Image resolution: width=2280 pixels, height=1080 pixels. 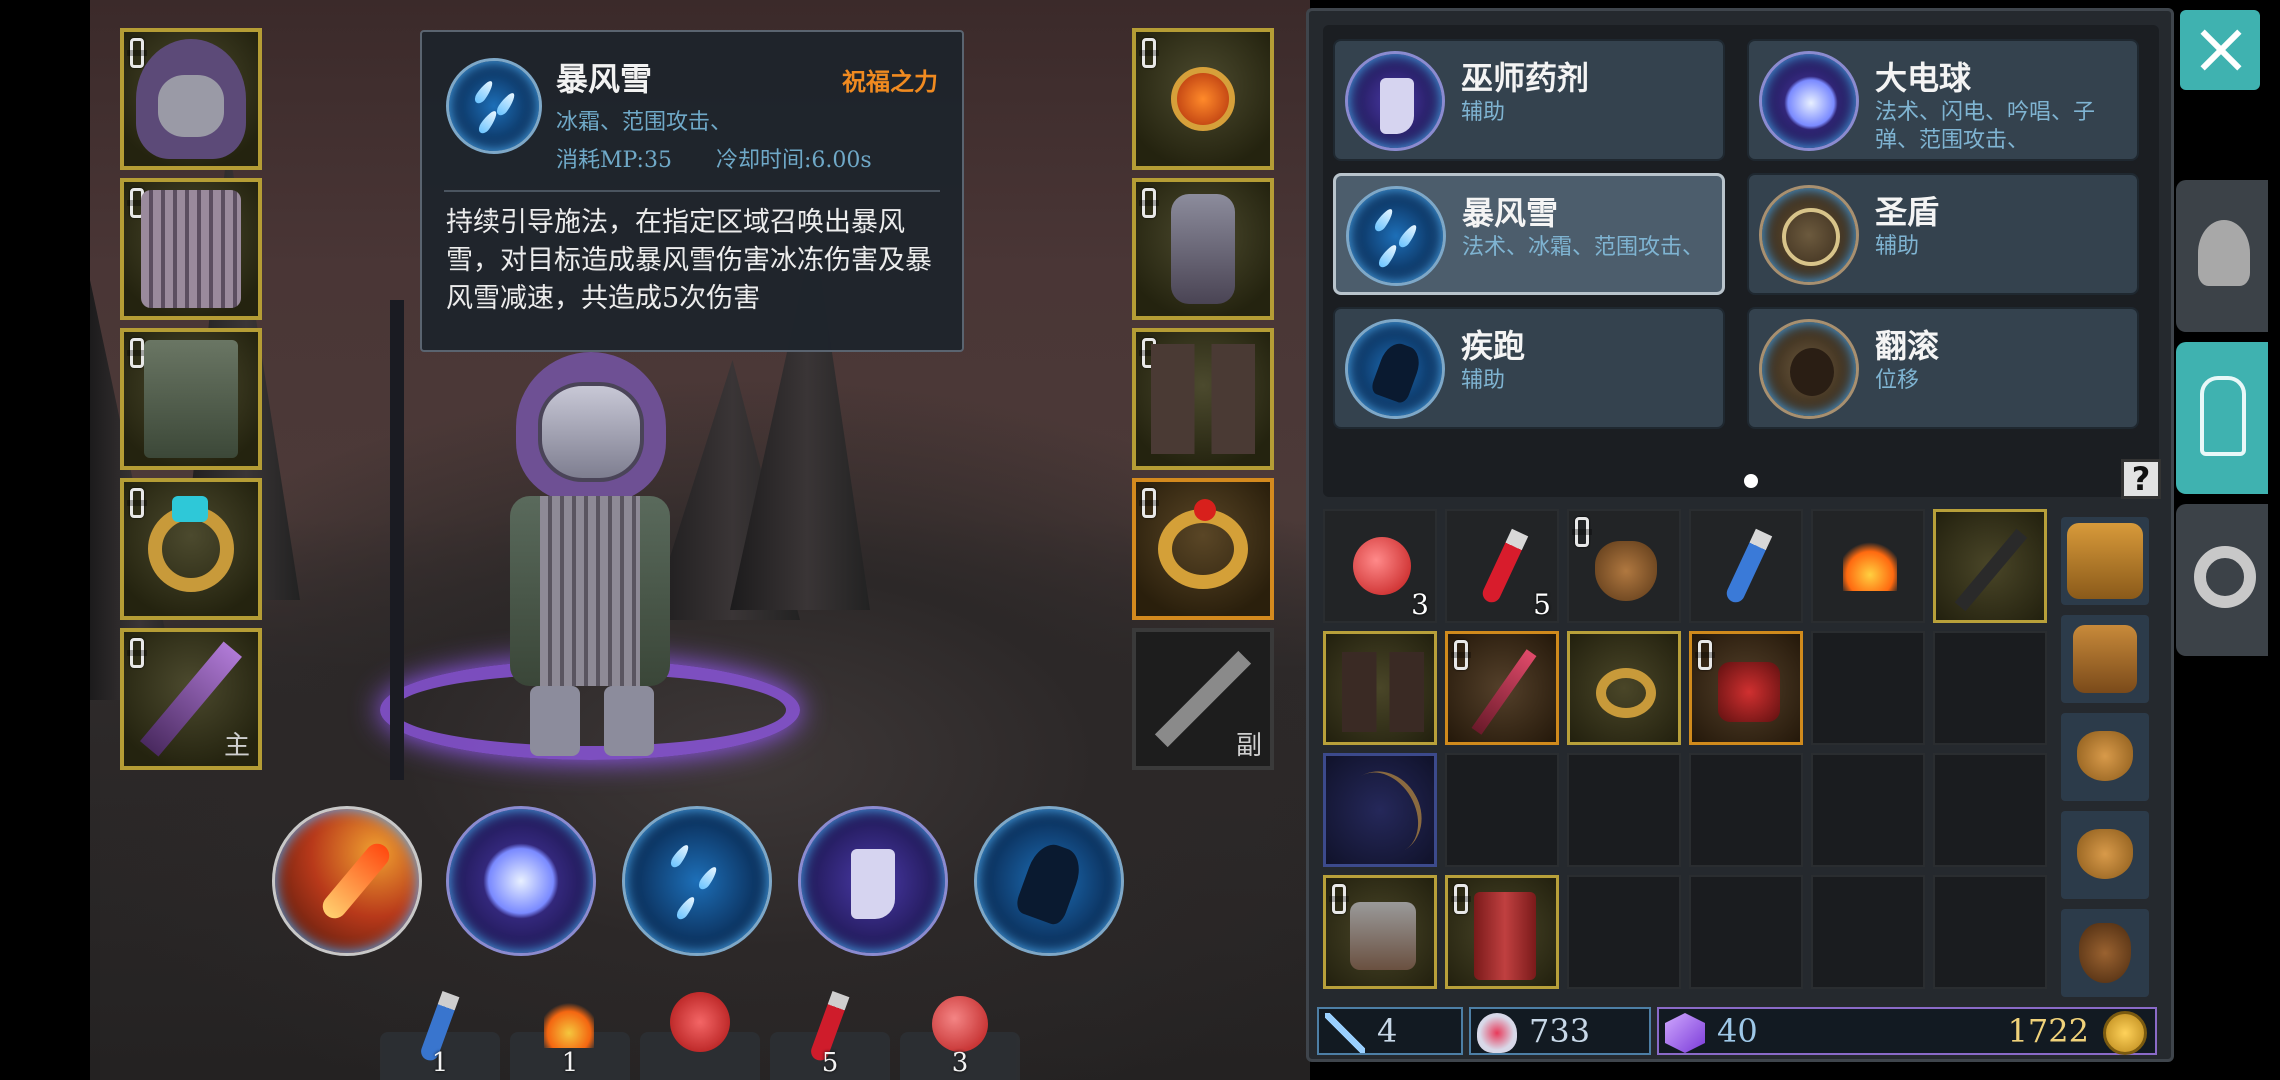 I want to click on inventory-slot-red-gauntlet, so click(x=1746, y=688).